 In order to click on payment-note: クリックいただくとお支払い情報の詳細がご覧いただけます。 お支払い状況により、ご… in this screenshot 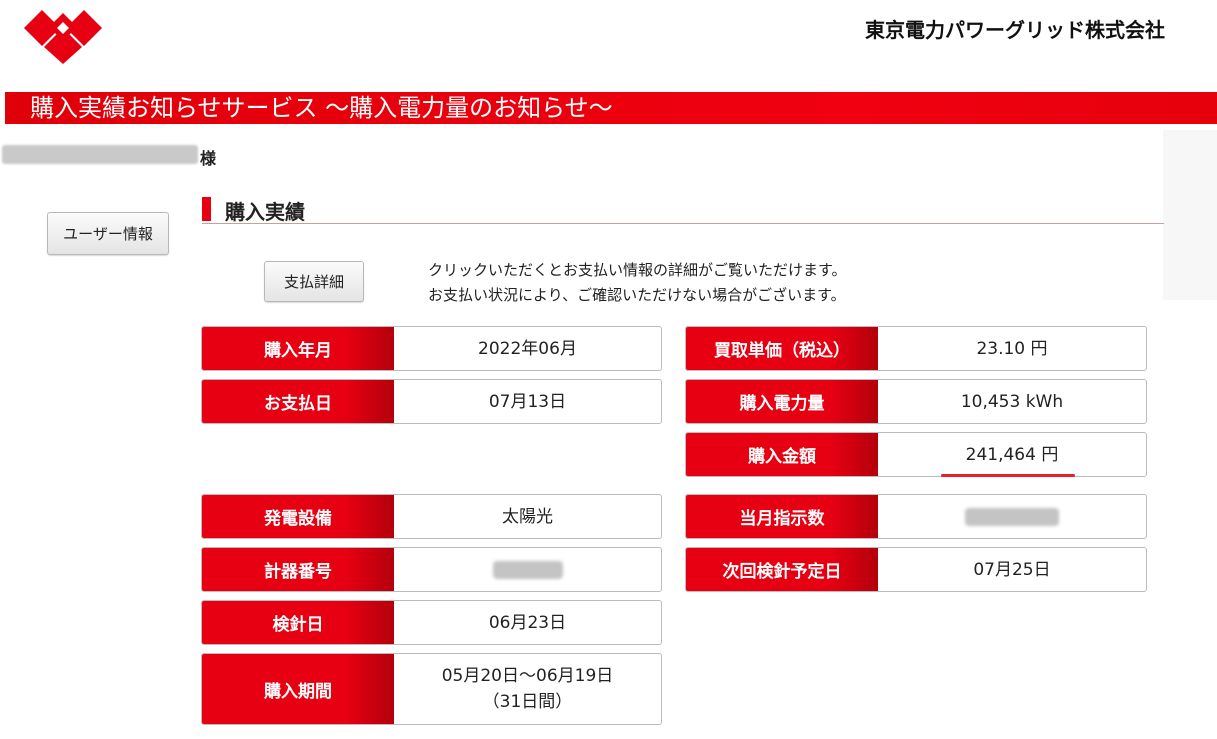, I will do `click(637, 283)`.